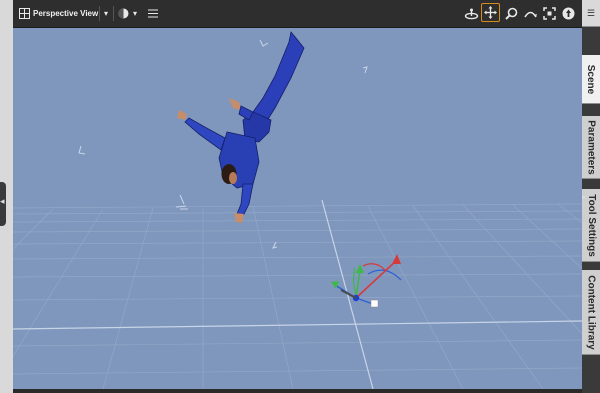 The width and height of the screenshot is (600, 393). What do you see at coordinates (568, 13) in the screenshot?
I see `aim-tool-icon` at bounding box center [568, 13].